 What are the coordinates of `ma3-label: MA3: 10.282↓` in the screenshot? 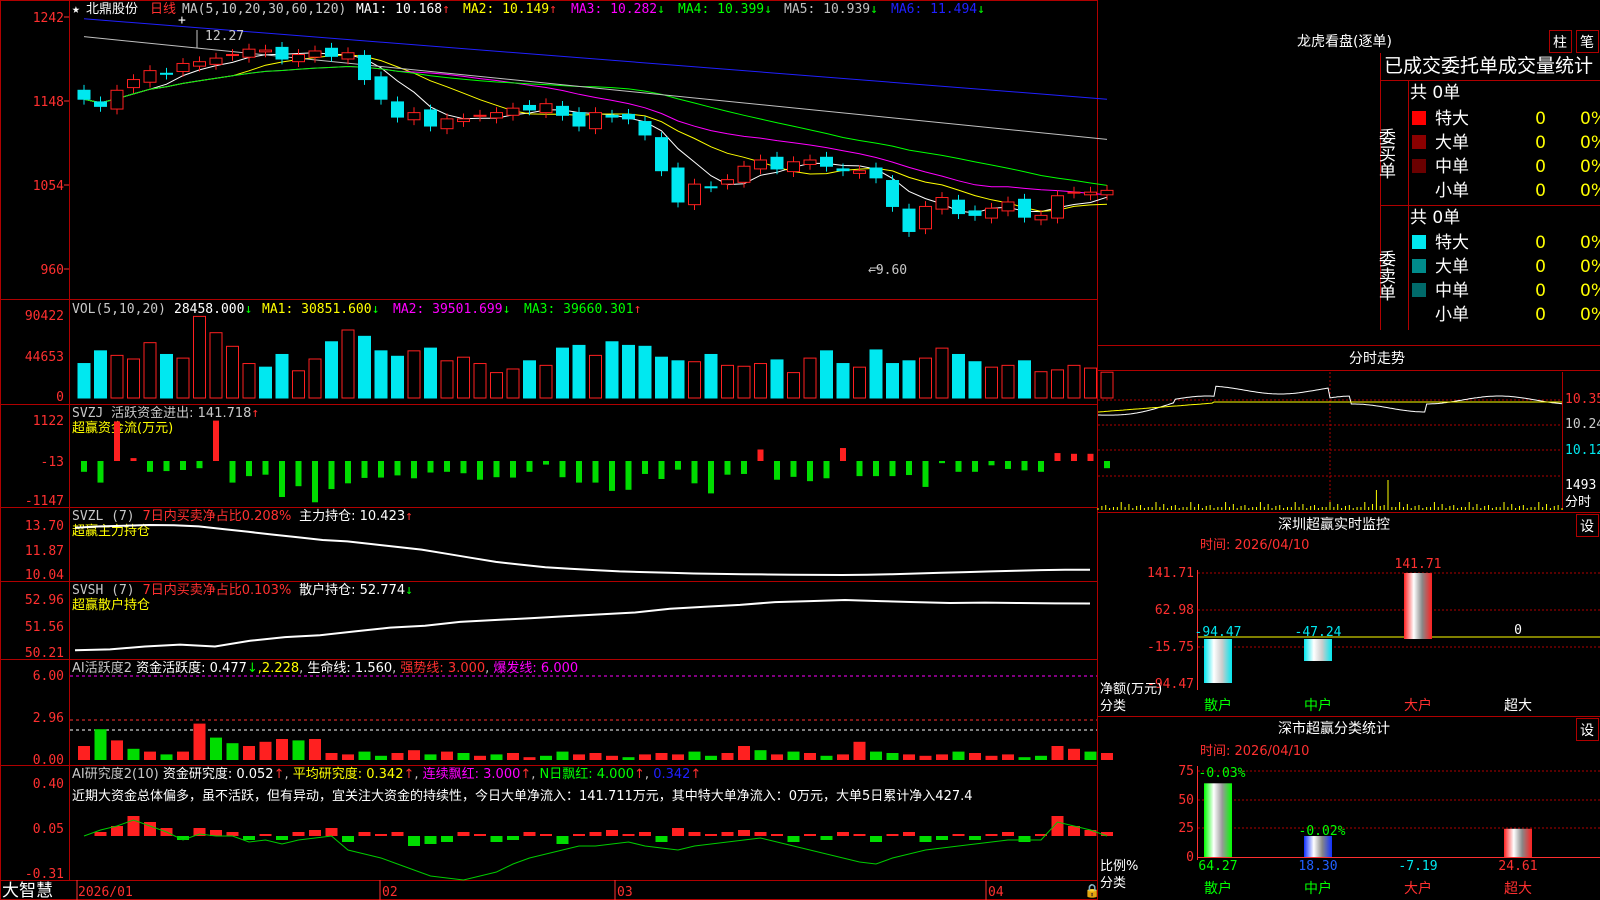 It's located at (618, 9).